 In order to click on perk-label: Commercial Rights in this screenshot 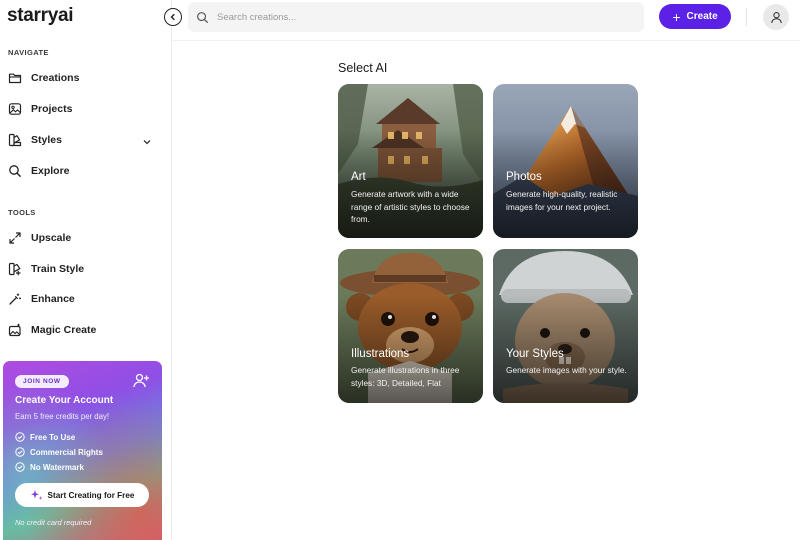, I will do `click(66, 452)`.